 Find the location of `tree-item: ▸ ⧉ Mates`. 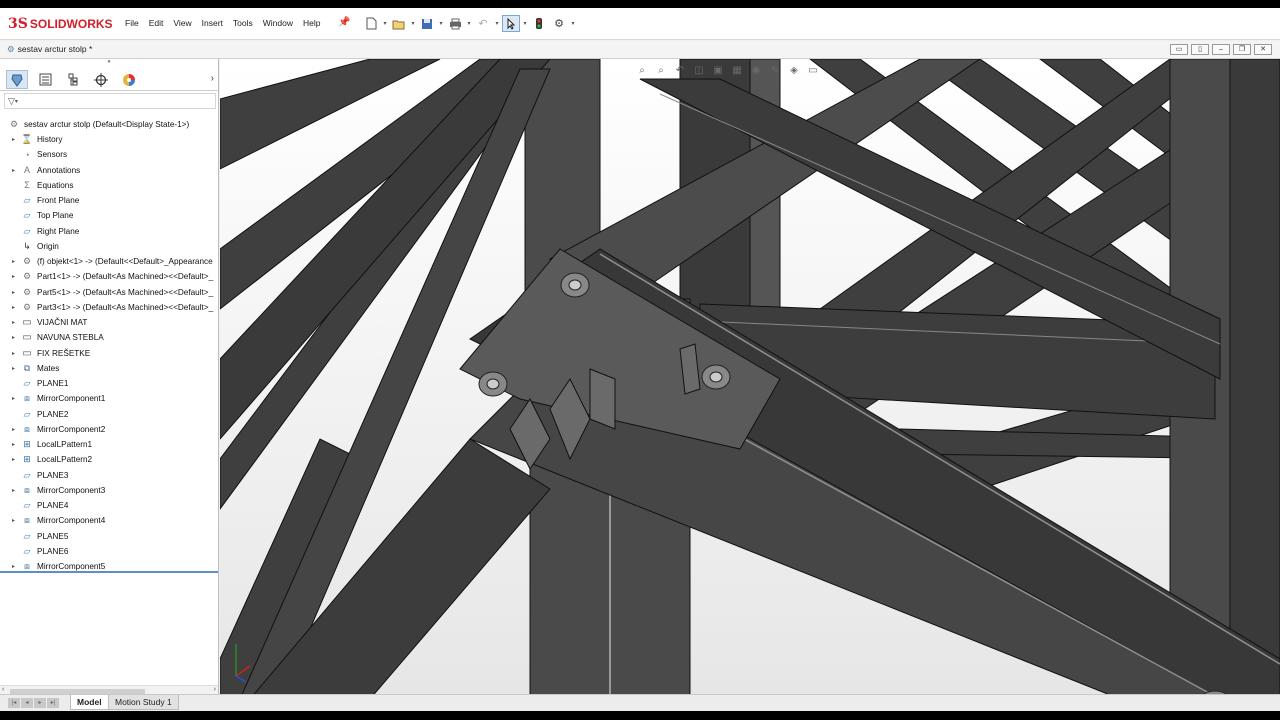

tree-item: ▸ ⧉ Mates is located at coordinates (109, 368).